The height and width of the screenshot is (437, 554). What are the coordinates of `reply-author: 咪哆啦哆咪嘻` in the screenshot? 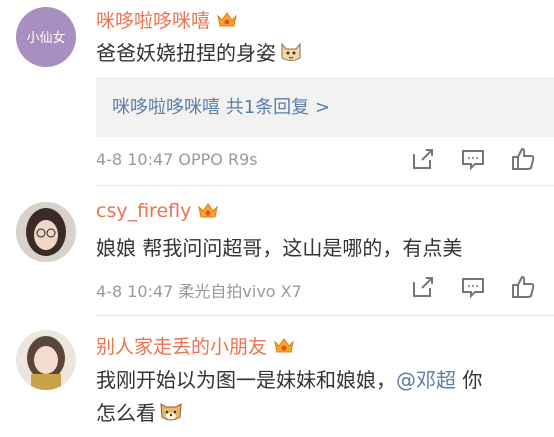 It's located at (166, 107).